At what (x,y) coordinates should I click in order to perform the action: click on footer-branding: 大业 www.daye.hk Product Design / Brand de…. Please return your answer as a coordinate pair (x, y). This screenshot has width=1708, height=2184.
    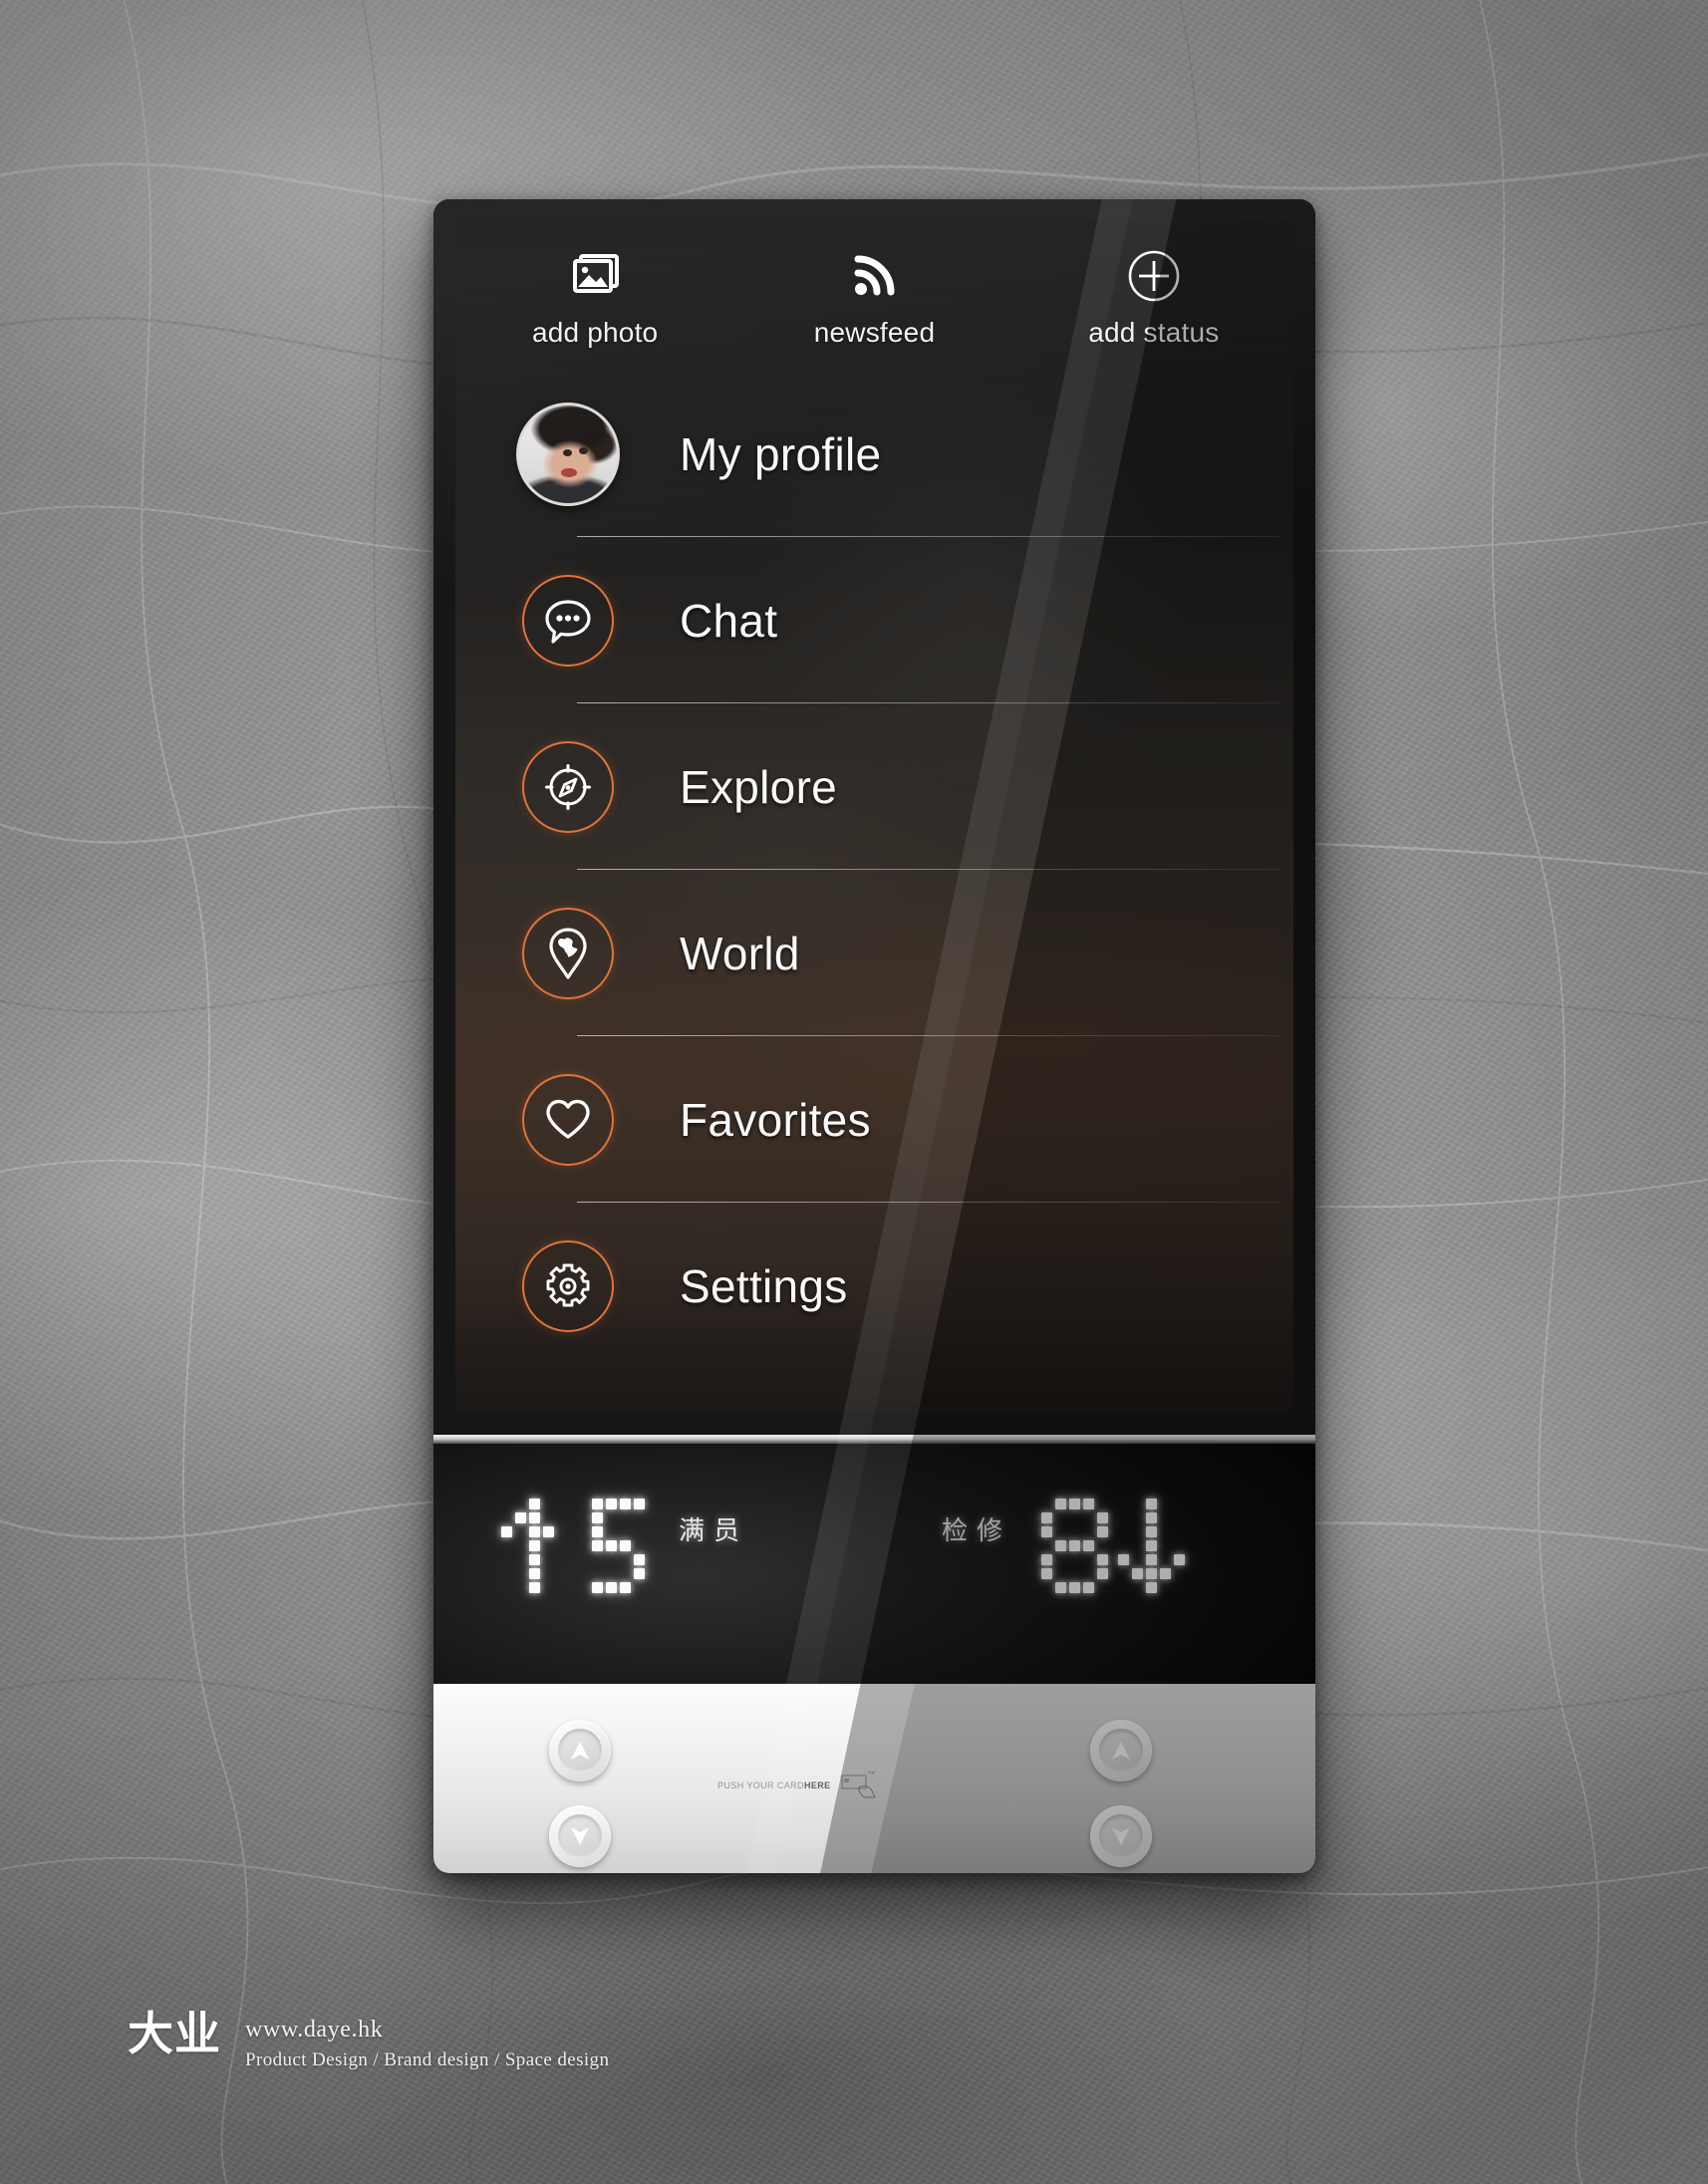
    Looking at the image, I should click on (368, 2041).